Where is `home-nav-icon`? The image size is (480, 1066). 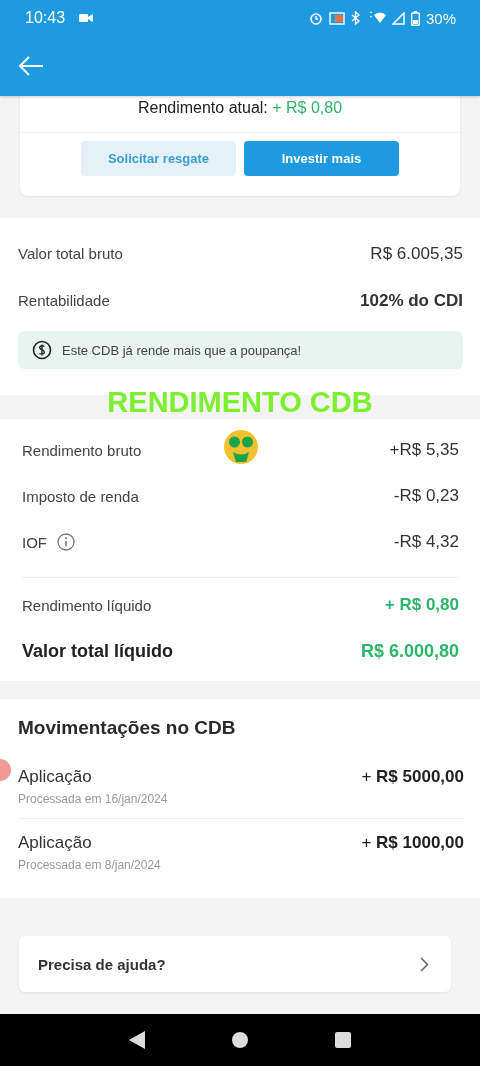
home-nav-icon is located at coordinates (240, 1040).